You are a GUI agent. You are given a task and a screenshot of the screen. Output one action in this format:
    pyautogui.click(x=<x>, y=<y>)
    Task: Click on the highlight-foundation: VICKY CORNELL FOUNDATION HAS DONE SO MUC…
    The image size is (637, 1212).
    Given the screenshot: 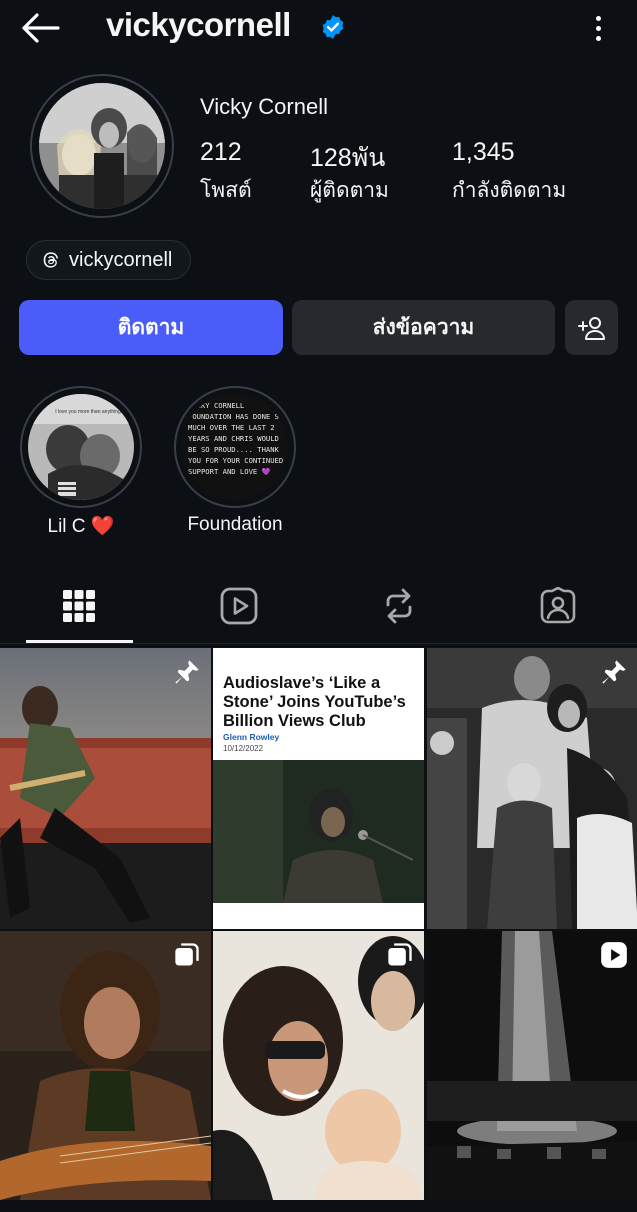 What is the action you would take?
    pyautogui.click(x=235, y=447)
    